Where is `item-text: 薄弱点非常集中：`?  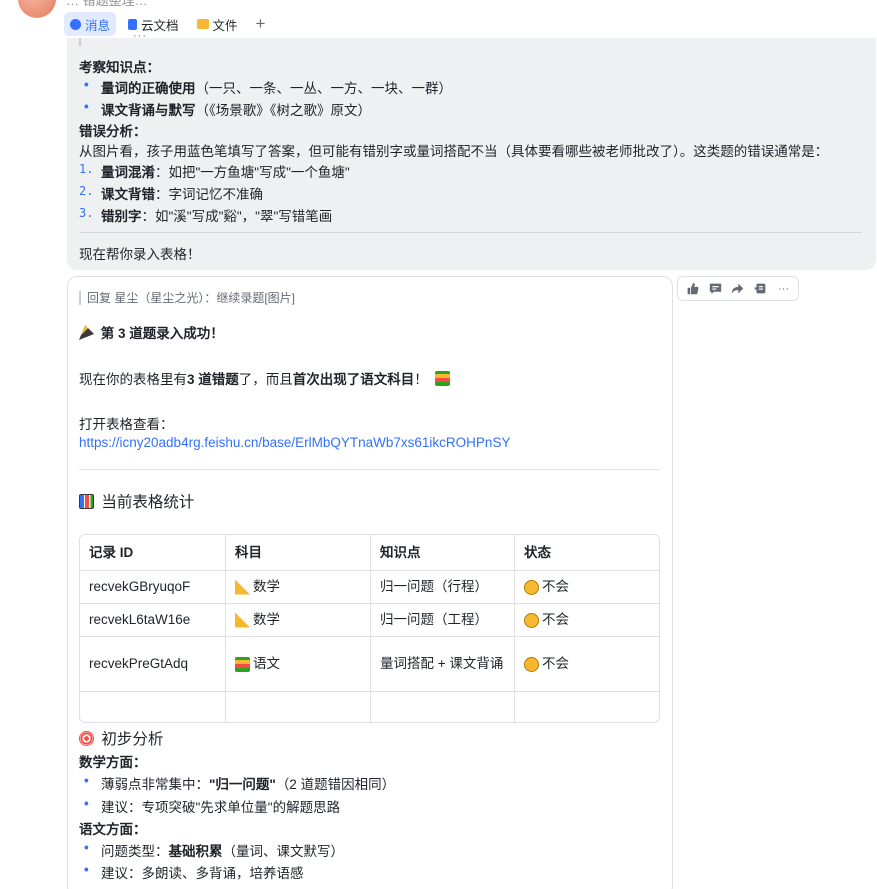
item-text: 薄弱点非常集中： is located at coordinates (155, 784).